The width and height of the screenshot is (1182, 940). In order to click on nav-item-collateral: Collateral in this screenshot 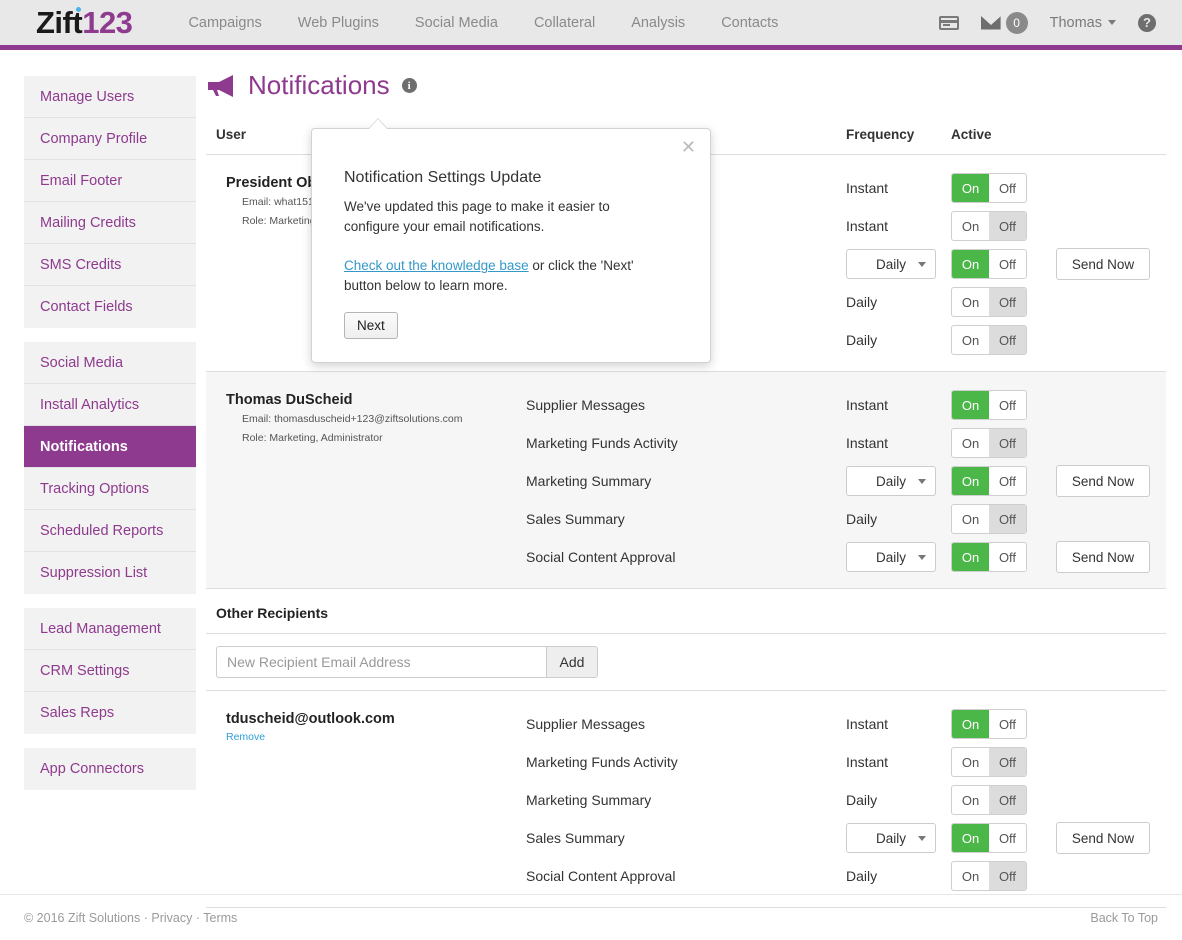, I will do `click(564, 23)`.